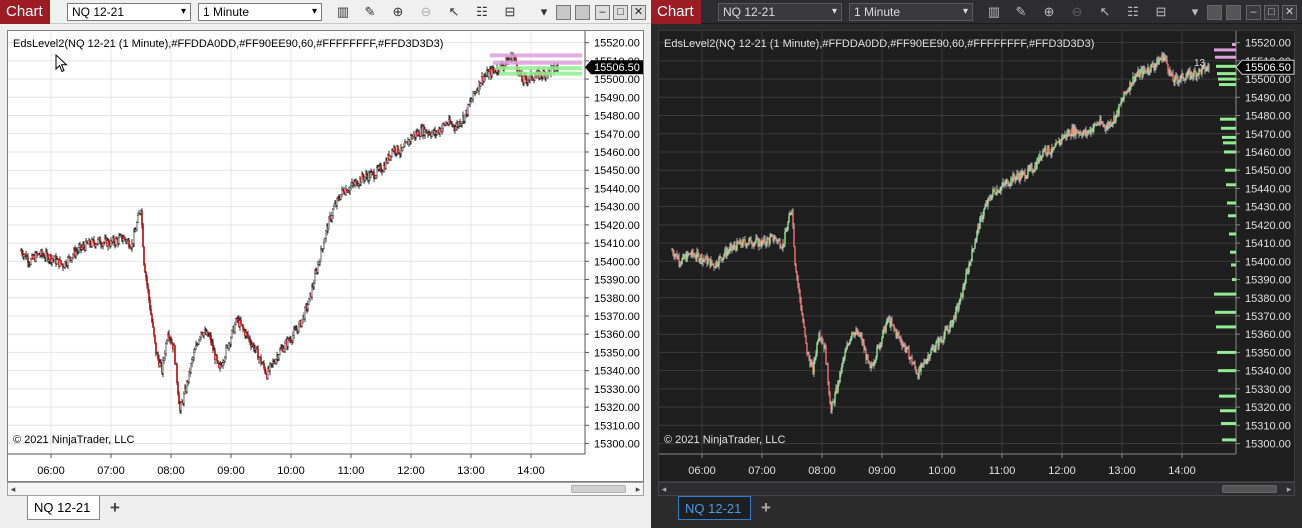  I want to click on y-tick-label: 15410.00, so click(617, 244).